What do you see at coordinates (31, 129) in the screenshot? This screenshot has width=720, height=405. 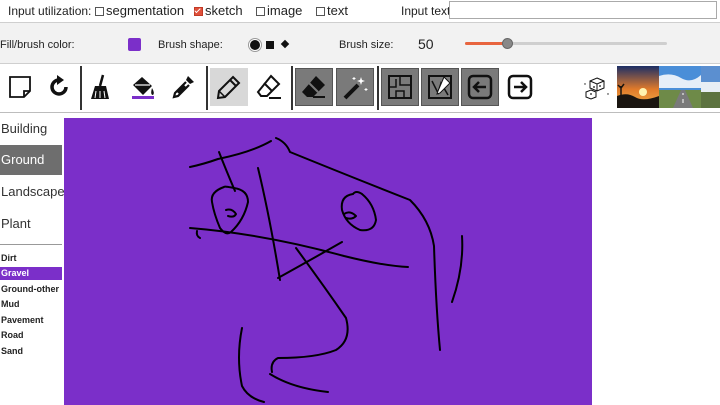 I see `category-building: Building` at bounding box center [31, 129].